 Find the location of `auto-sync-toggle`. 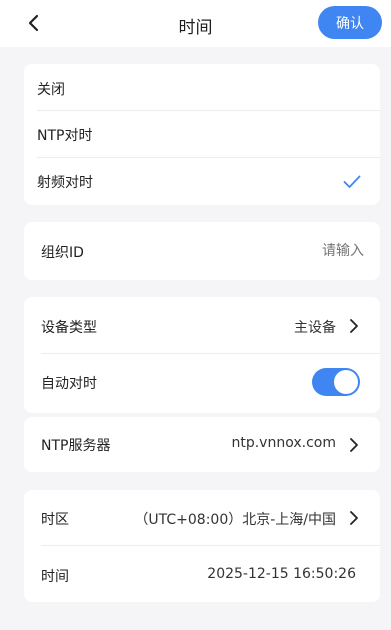

auto-sync-toggle is located at coordinates (336, 382).